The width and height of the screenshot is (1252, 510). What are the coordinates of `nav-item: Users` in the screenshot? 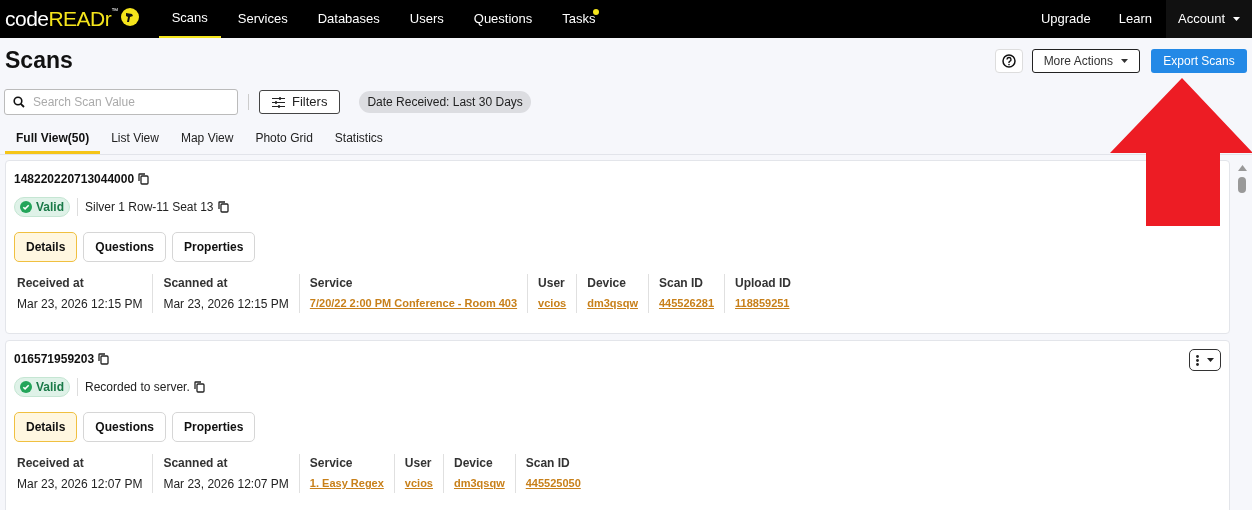 It's located at (426, 19).